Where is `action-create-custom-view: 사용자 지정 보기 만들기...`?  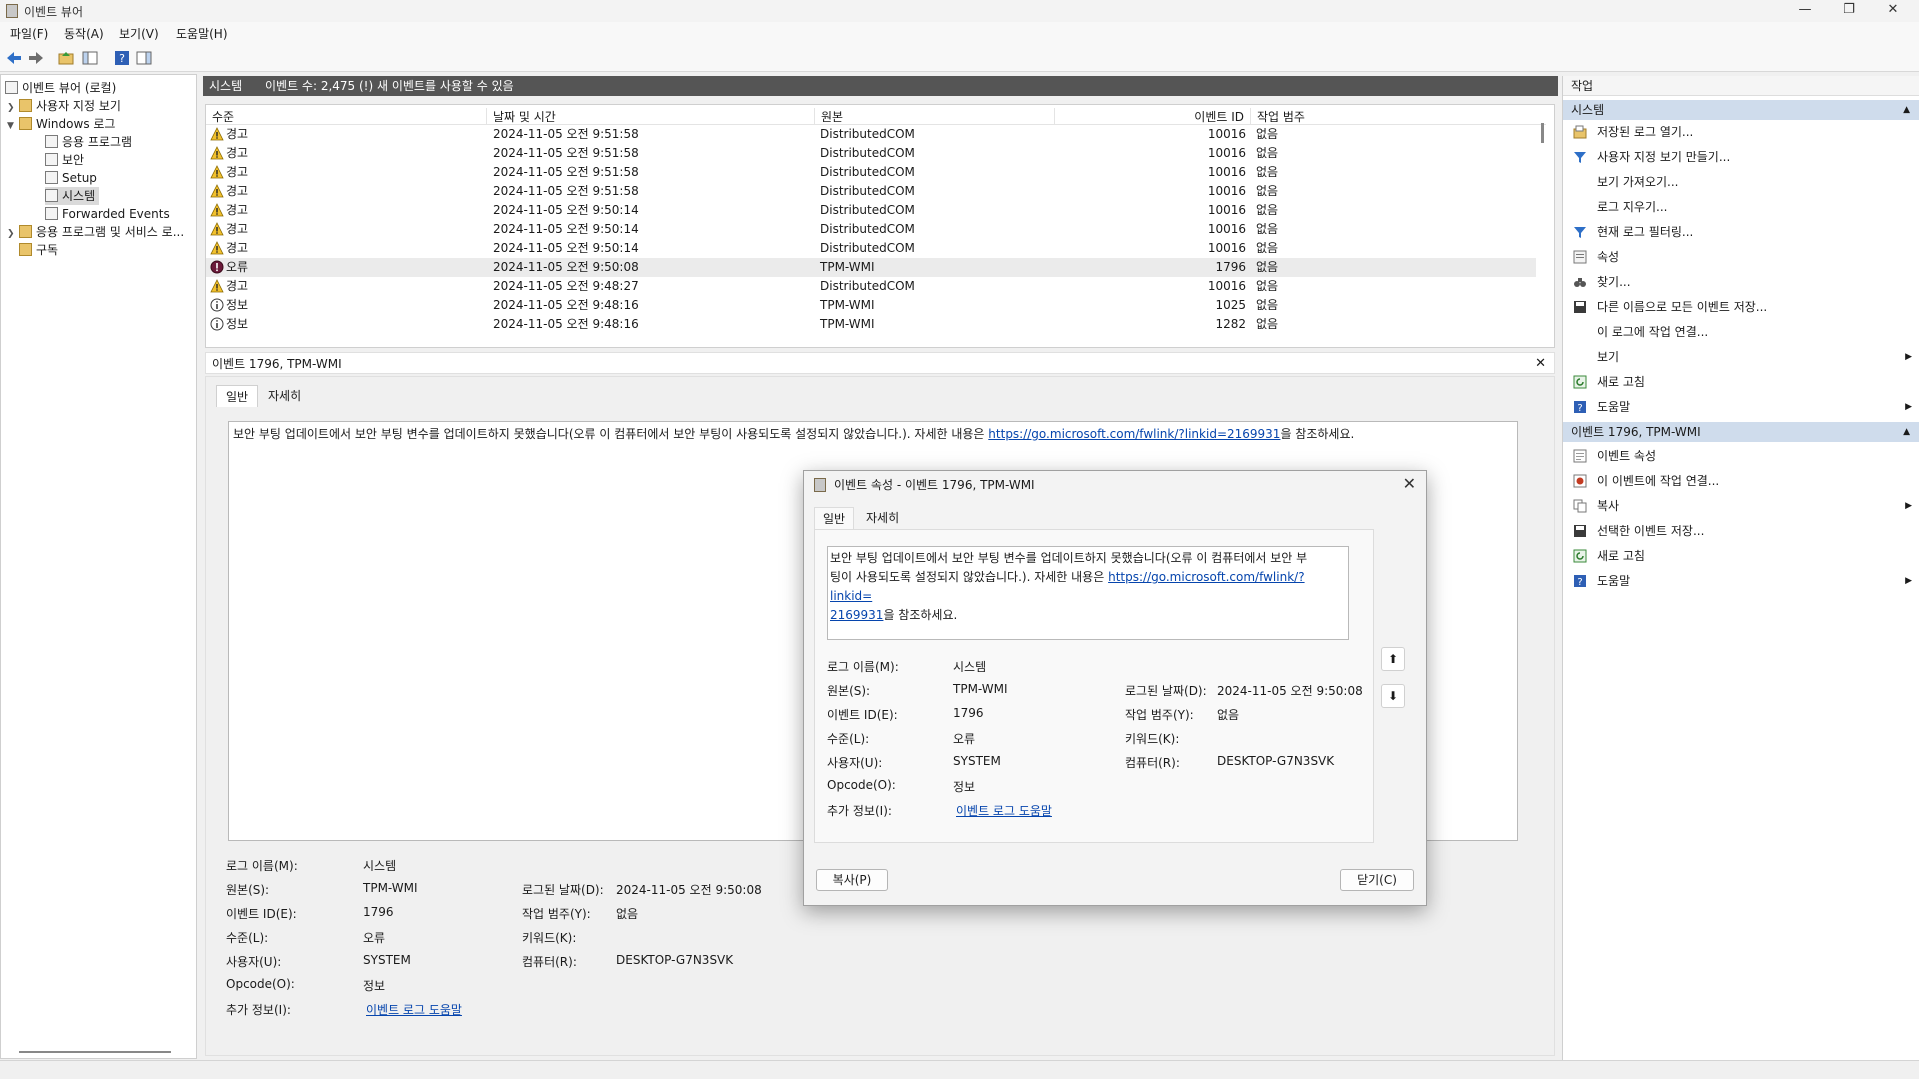 action-create-custom-view: 사용자 지정 보기 만들기... is located at coordinates (1741, 157).